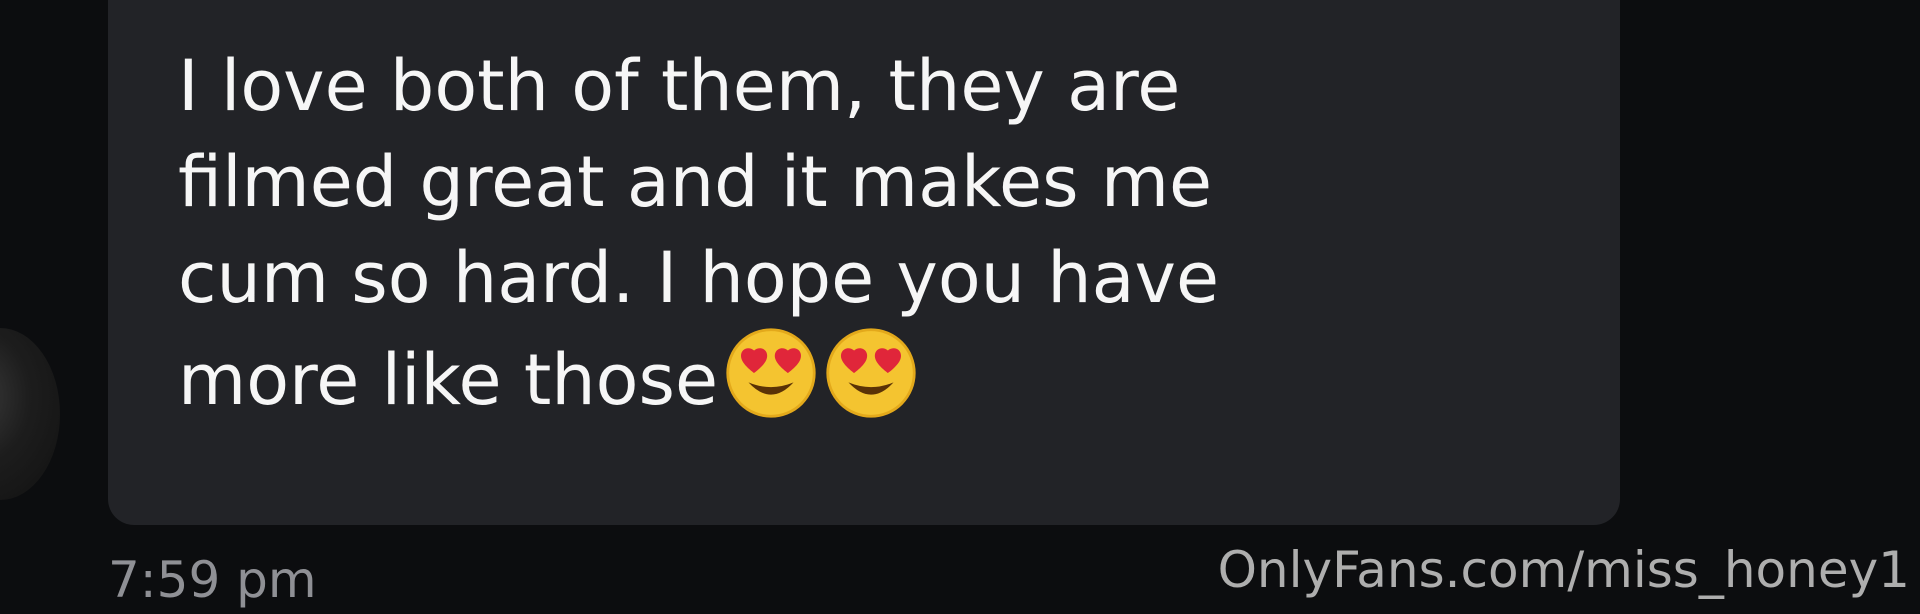 This screenshot has height=614, width=1920. I want to click on sender-avatar, so click(30, 414).